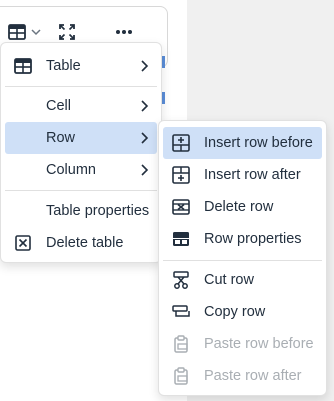 The height and width of the screenshot is (401, 334). Describe the element at coordinates (252, 175) in the screenshot. I see `menu-item-label: Insert row after` at that location.